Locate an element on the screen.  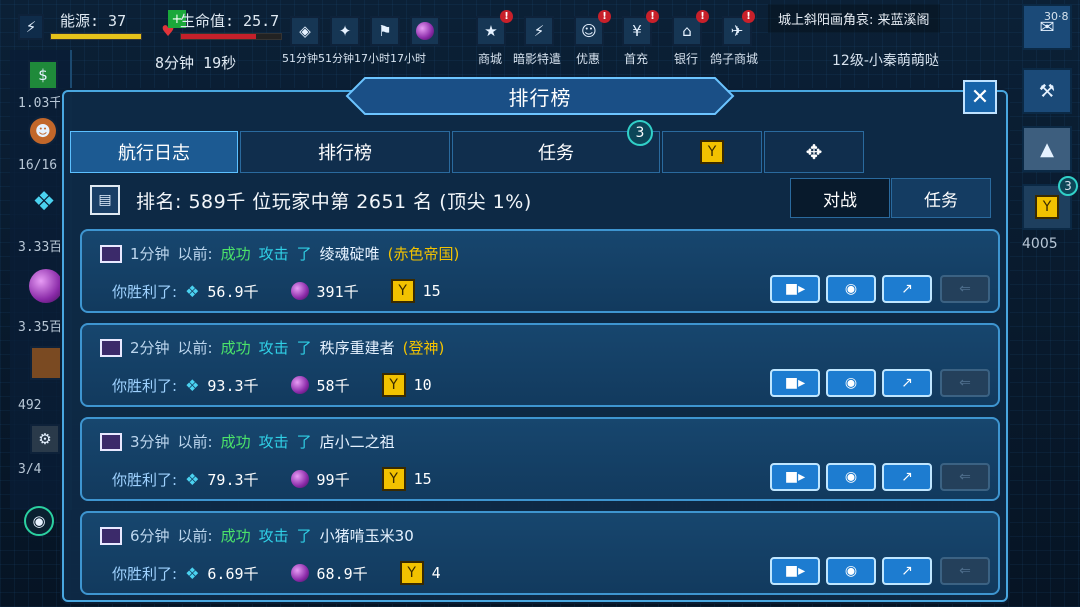
nav-pigeon-shop: 鸽子商城 is located at coordinates (734, 58).